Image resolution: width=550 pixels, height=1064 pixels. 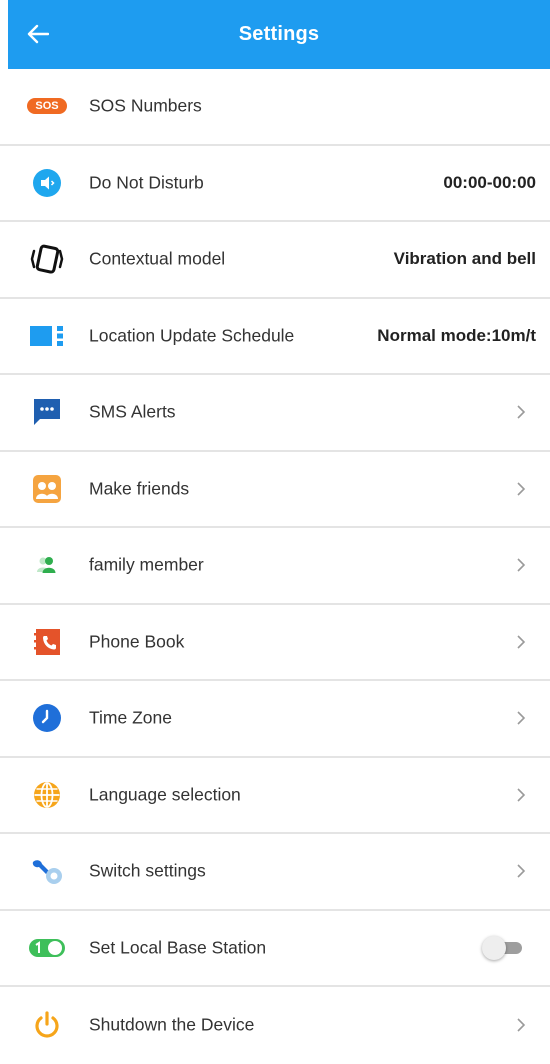 I want to click on toggle-knob, so click(x=494, y=947).